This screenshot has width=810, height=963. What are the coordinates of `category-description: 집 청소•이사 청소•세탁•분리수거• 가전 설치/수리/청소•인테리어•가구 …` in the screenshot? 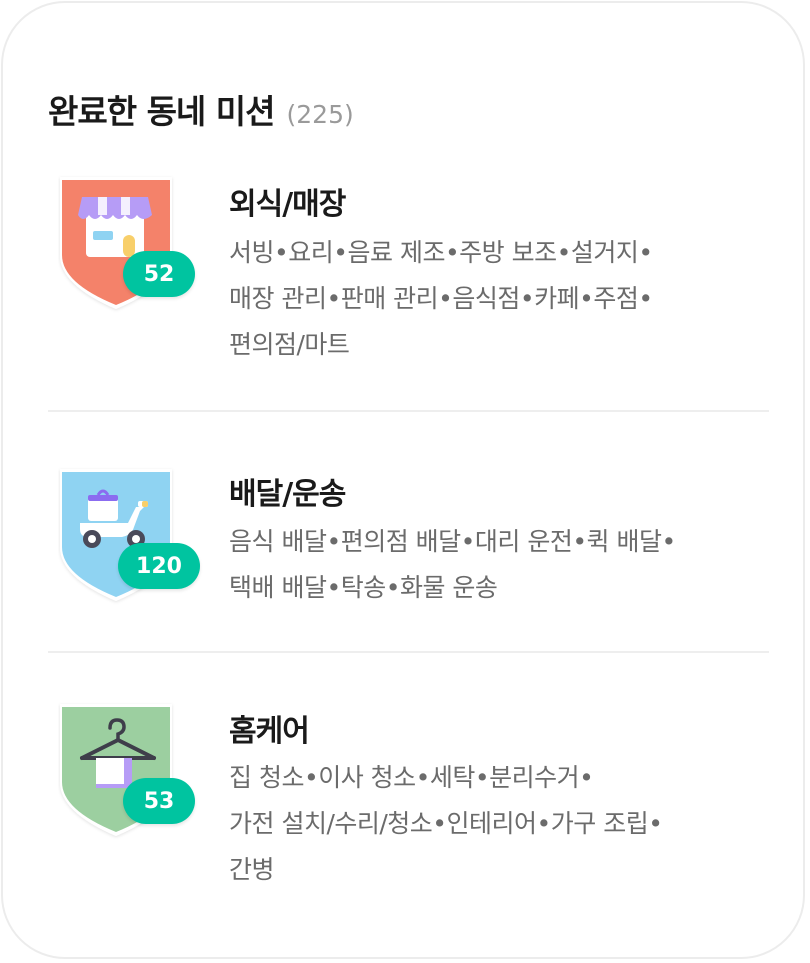 It's located at (499, 824).